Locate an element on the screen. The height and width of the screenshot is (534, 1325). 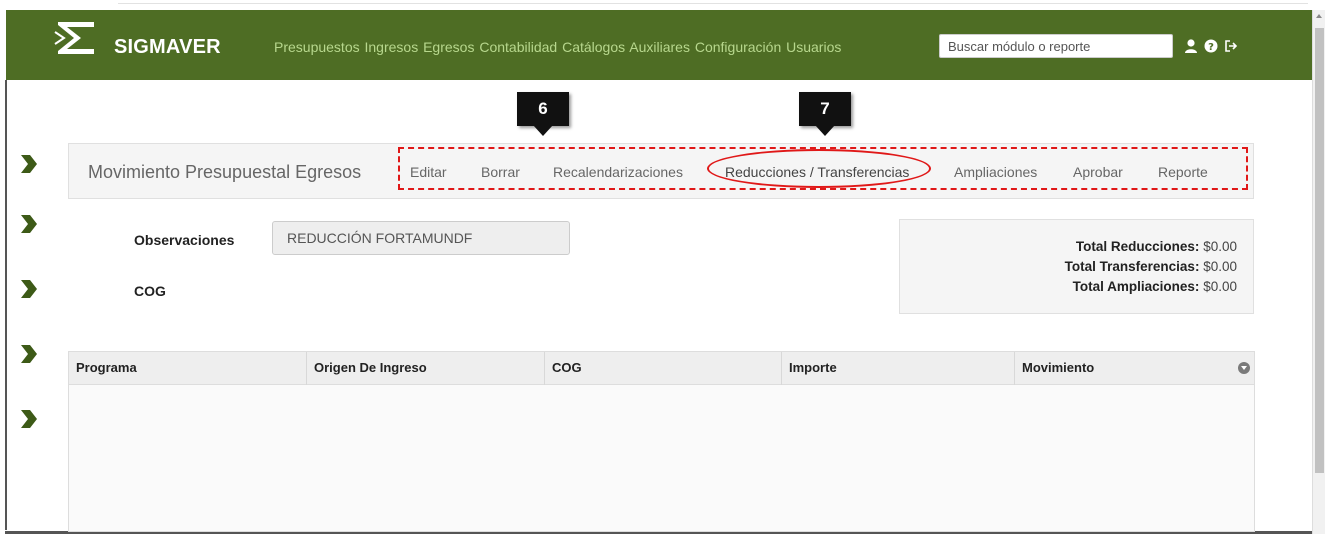
column-header-importe: Importe is located at coordinates (898, 368).